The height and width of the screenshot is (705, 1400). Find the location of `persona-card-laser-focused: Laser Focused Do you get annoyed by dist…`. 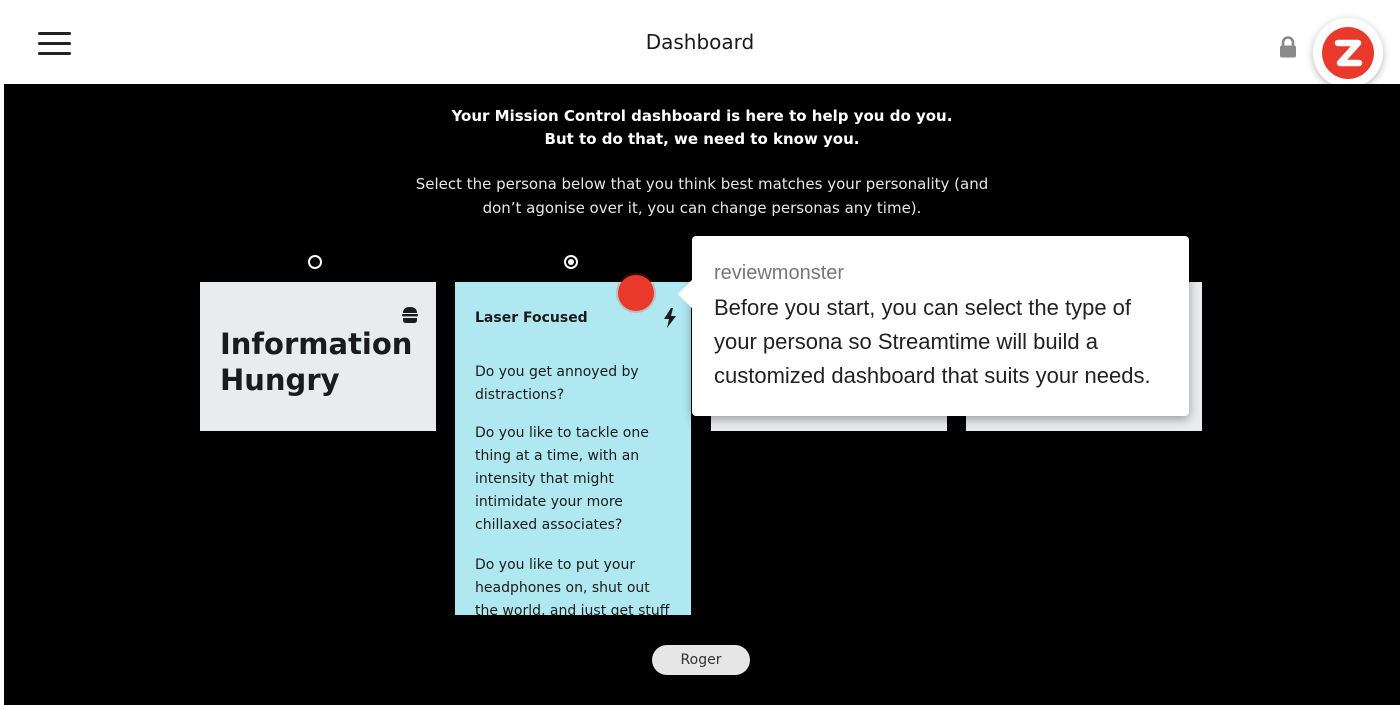

persona-card-laser-focused: Laser Focused Do you get annoyed by dist… is located at coordinates (573, 448).